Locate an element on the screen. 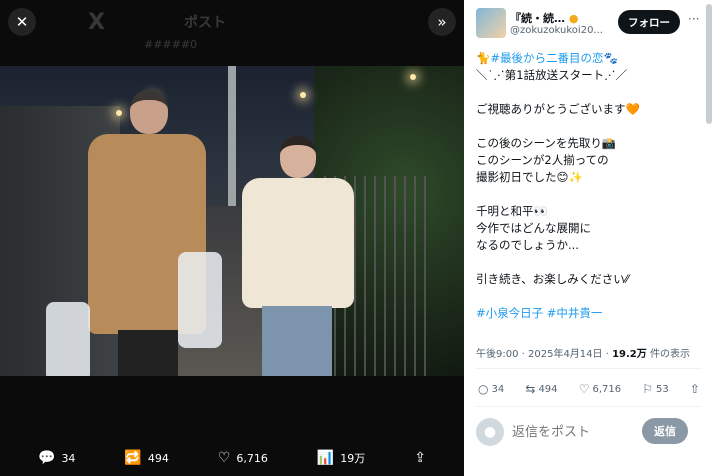 This screenshot has height=476, width=714. post-stats-bar: ○ 34 ⇆ 494 ♡ 6,716 ⚐ 53 ⇧ is located at coordinates (589, 389).